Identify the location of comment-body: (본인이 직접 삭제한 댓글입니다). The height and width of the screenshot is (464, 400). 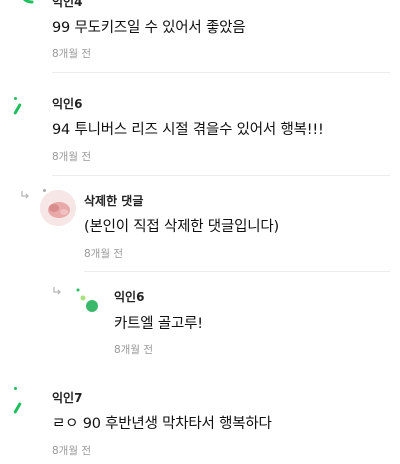
(181, 227).